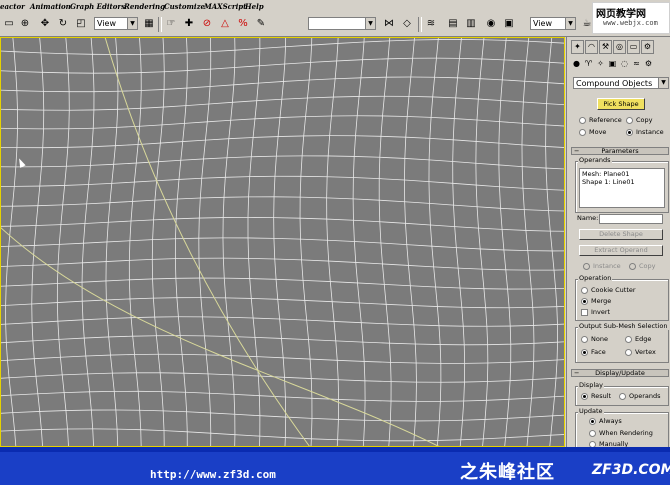  I want to click on named-selection-sets: ▼, so click(342, 23).